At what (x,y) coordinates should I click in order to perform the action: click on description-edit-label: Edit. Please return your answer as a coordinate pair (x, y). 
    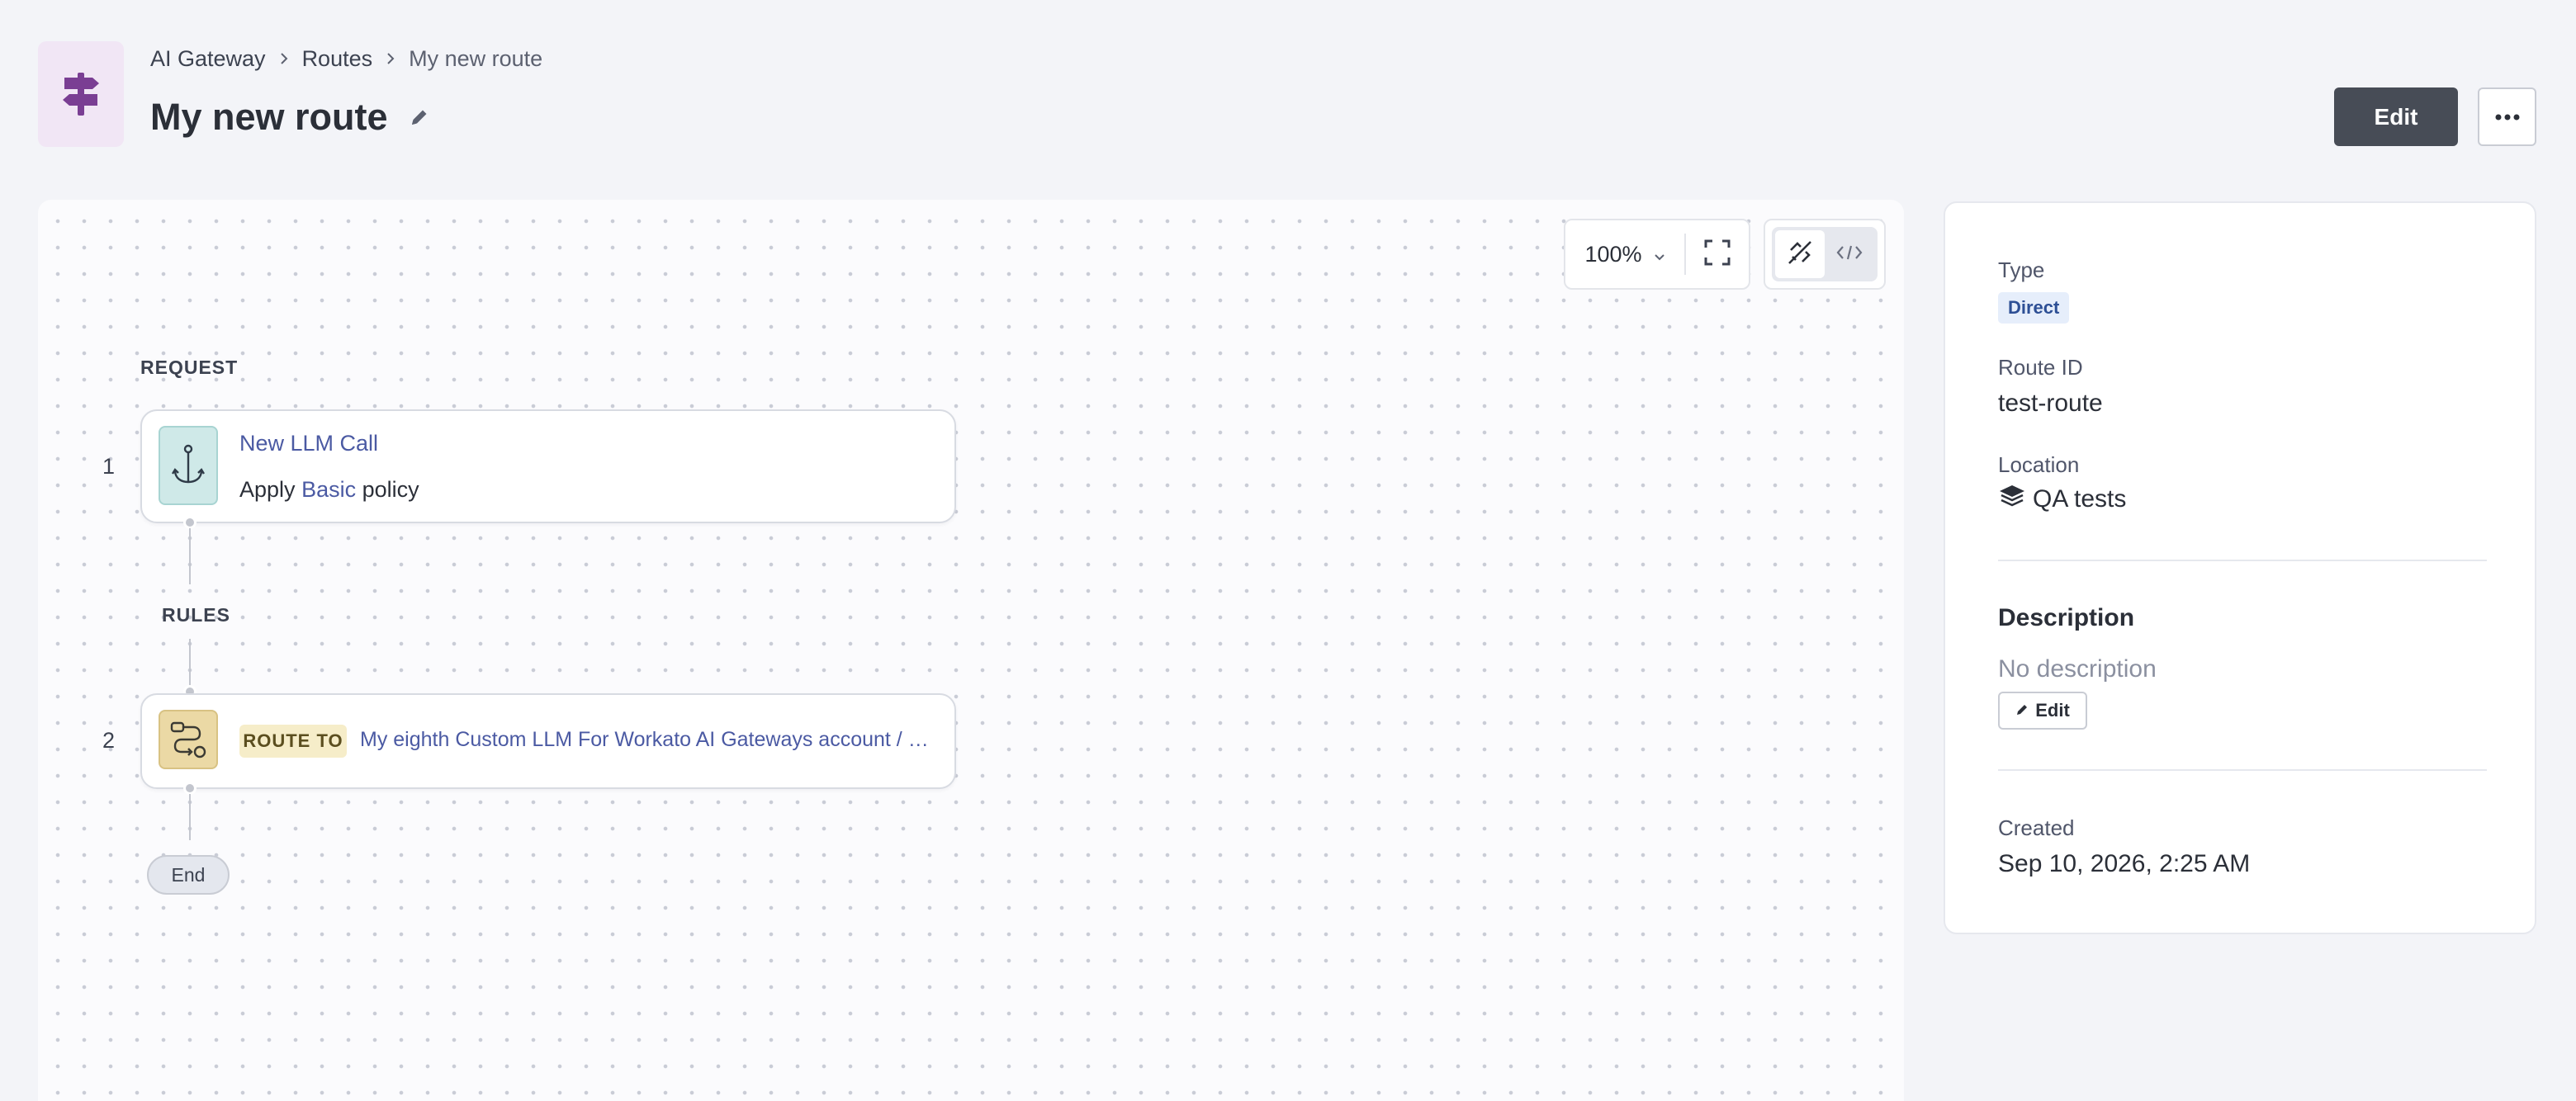
    Looking at the image, I should click on (2052, 710).